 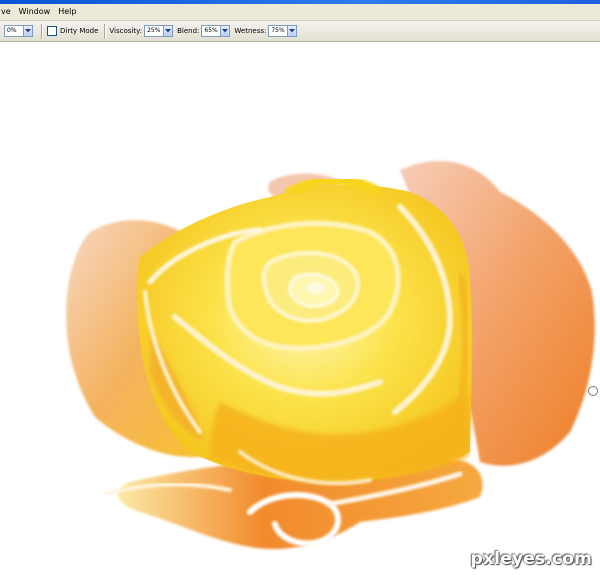 What do you see at coordinates (300, 12) in the screenshot?
I see `menu-bar: ve Window Help` at bounding box center [300, 12].